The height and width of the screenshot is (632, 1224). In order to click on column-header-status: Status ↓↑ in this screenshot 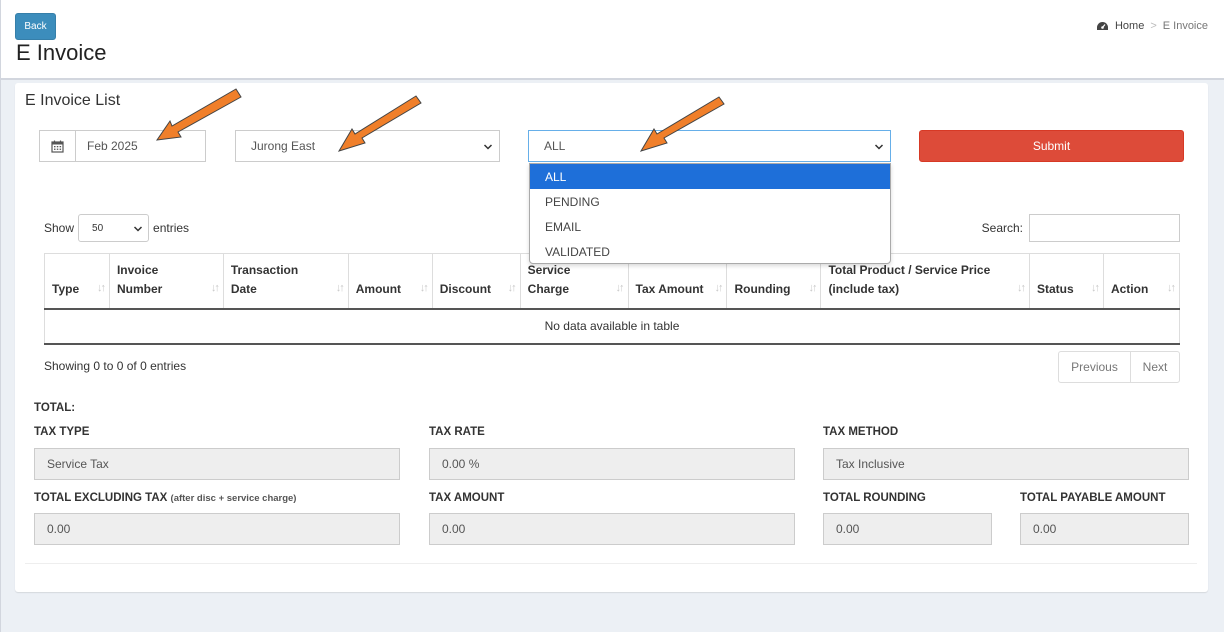, I will do `click(1066, 281)`.